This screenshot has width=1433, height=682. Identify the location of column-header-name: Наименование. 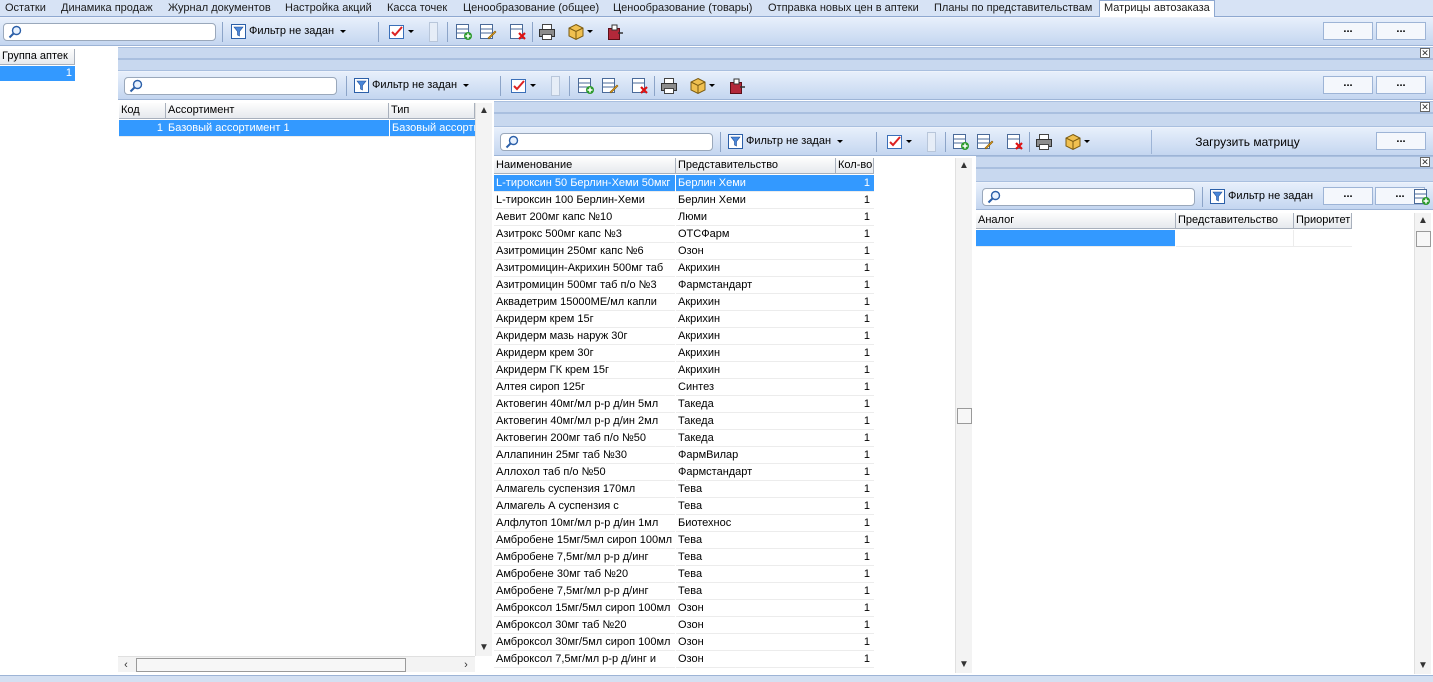
(585, 166).